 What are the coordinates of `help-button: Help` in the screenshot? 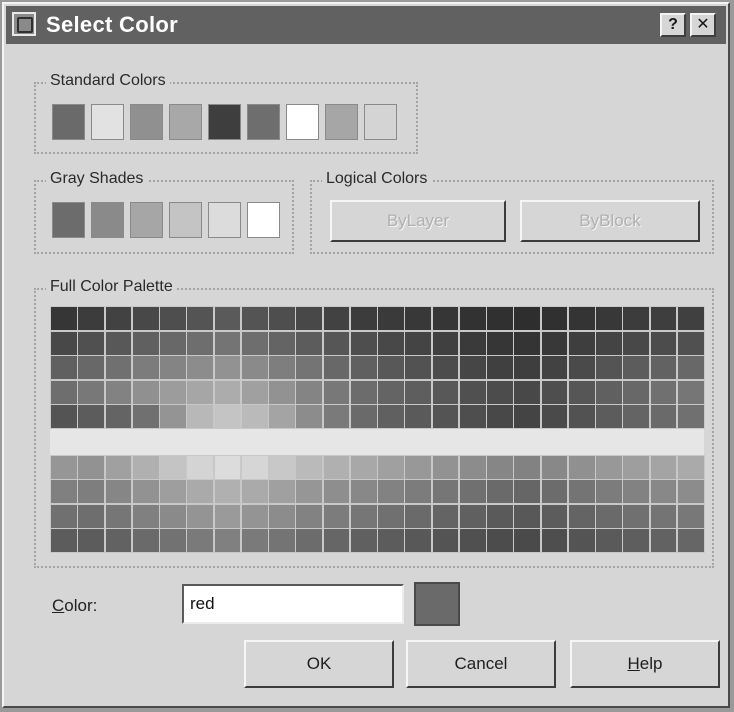 It's located at (645, 664).